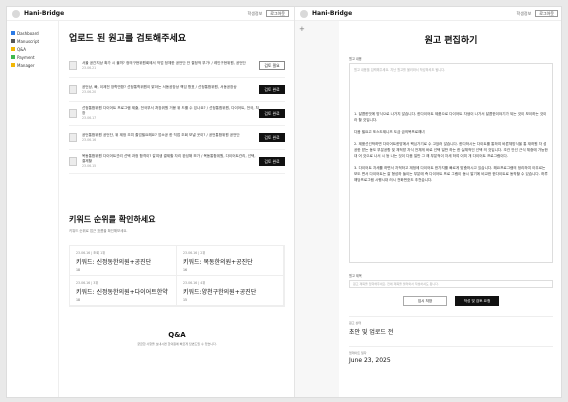 The image size is (568, 402). Describe the element at coordinates (98, 231) in the screenshot. I see `keyword-section-subtitle: 키워드 순위로 접근 흐름을 확인해보세요.` at that location.